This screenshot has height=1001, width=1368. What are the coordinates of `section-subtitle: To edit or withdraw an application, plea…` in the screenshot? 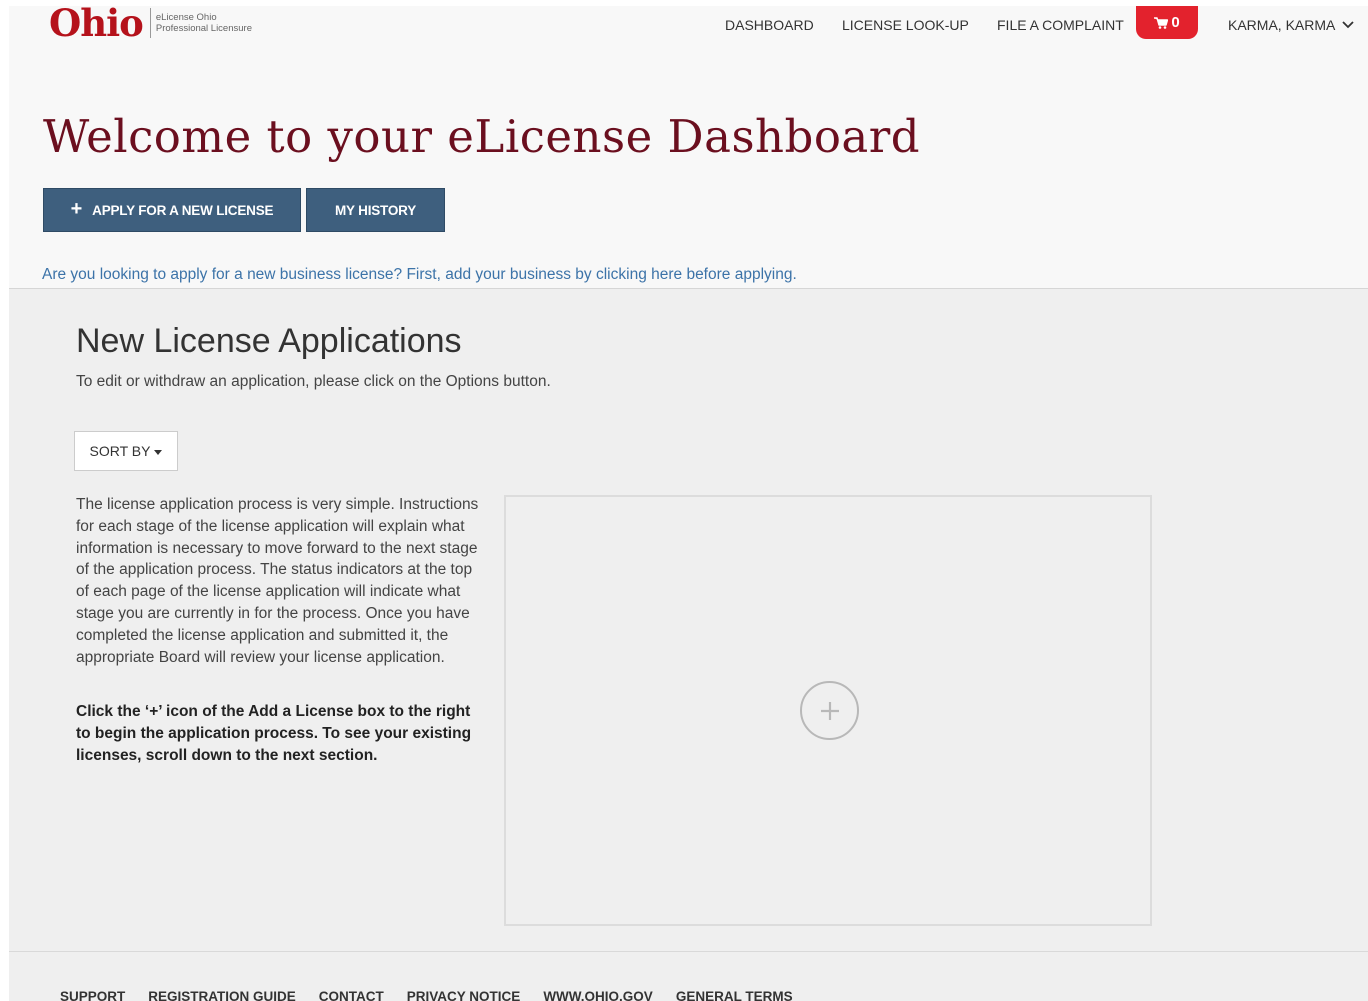 It's located at (313, 381).